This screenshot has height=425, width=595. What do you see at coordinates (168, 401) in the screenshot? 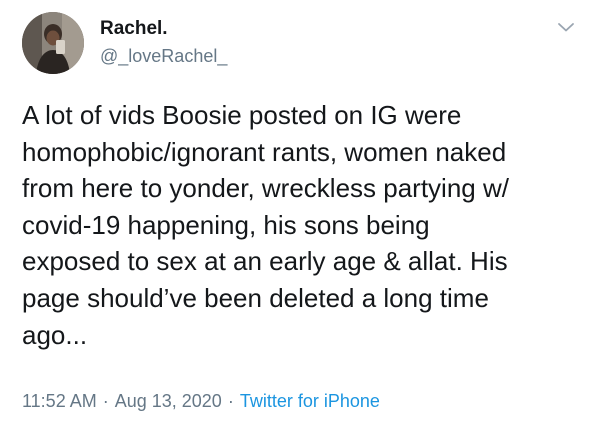
I see `tweet-date: Aug 13, 2020` at bounding box center [168, 401].